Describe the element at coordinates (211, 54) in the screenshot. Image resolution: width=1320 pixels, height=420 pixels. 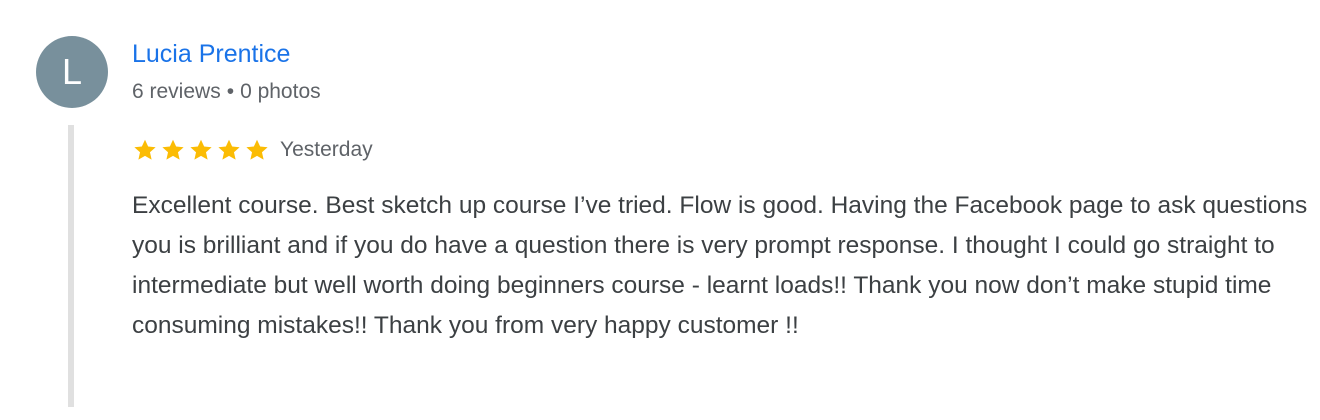
I see `reviewer-name-link: Lucia Prentice` at that location.